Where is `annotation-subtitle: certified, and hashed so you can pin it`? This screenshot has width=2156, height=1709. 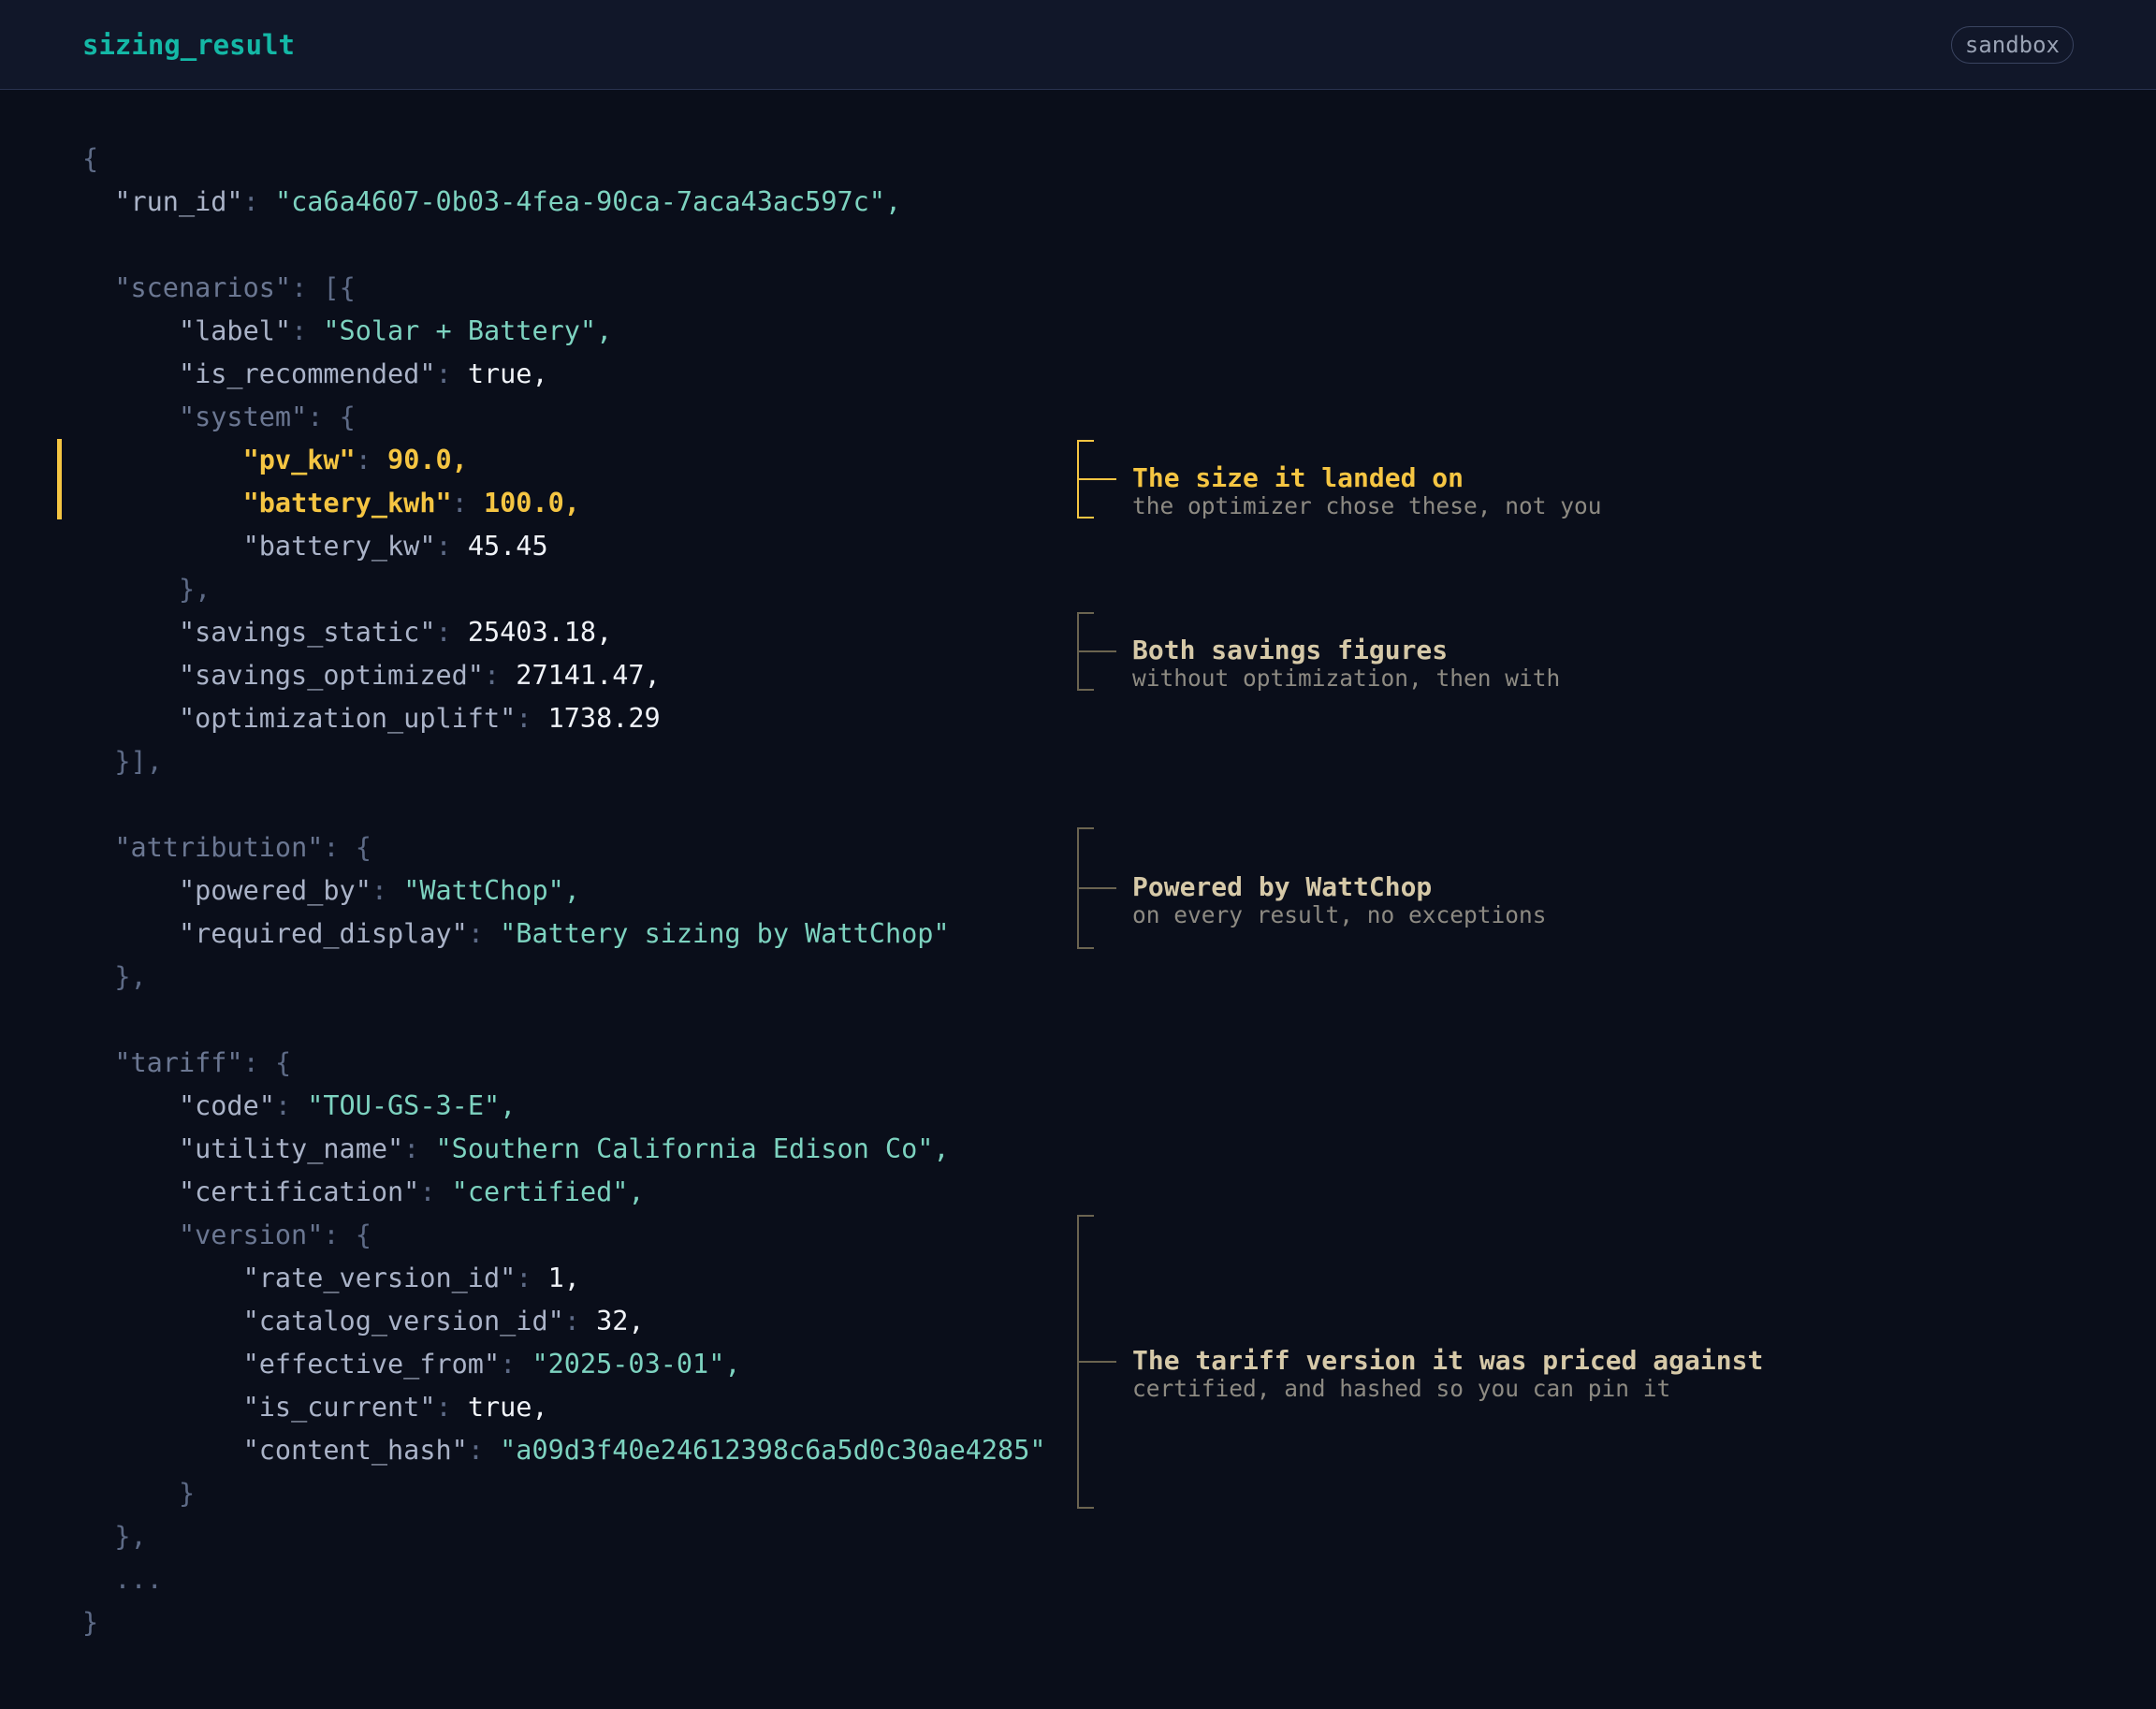 annotation-subtitle: certified, and hashed so you can pin it is located at coordinates (1401, 1388).